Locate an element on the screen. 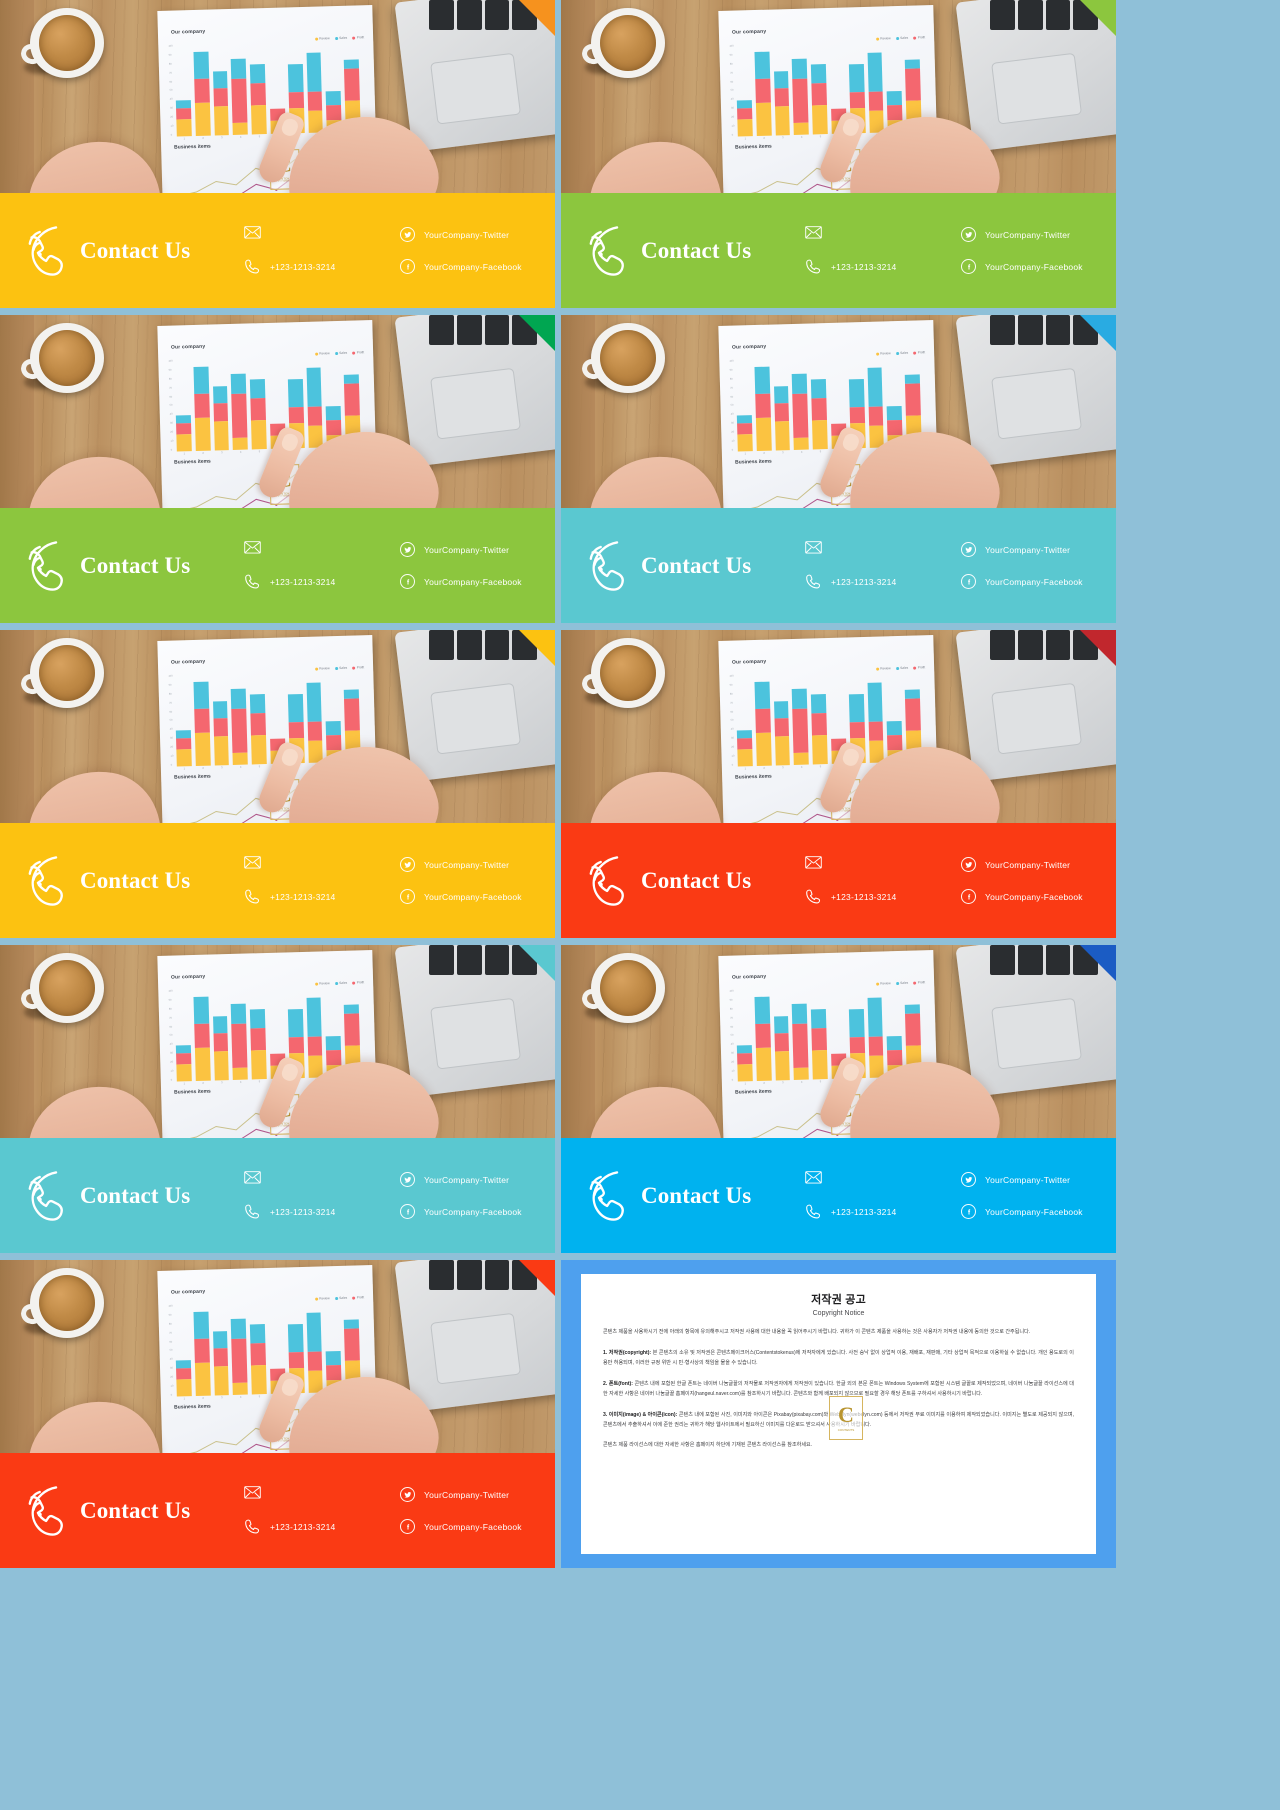  chart-y-tick: 90 is located at coordinates (731, 1000).